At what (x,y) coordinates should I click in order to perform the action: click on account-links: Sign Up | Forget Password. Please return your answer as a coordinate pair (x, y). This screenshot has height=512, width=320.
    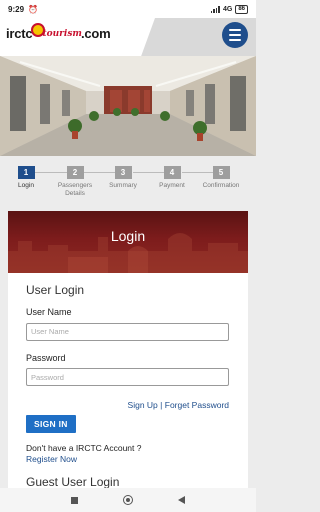
    Looking at the image, I should click on (127, 405).